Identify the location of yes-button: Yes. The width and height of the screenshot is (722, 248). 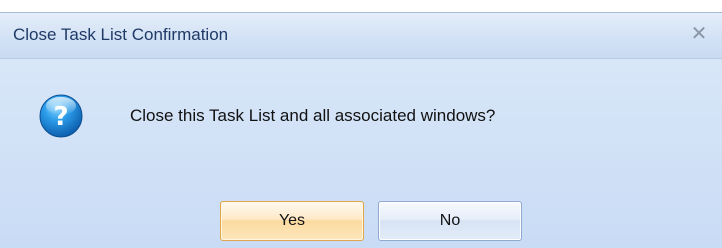
(292, 221).